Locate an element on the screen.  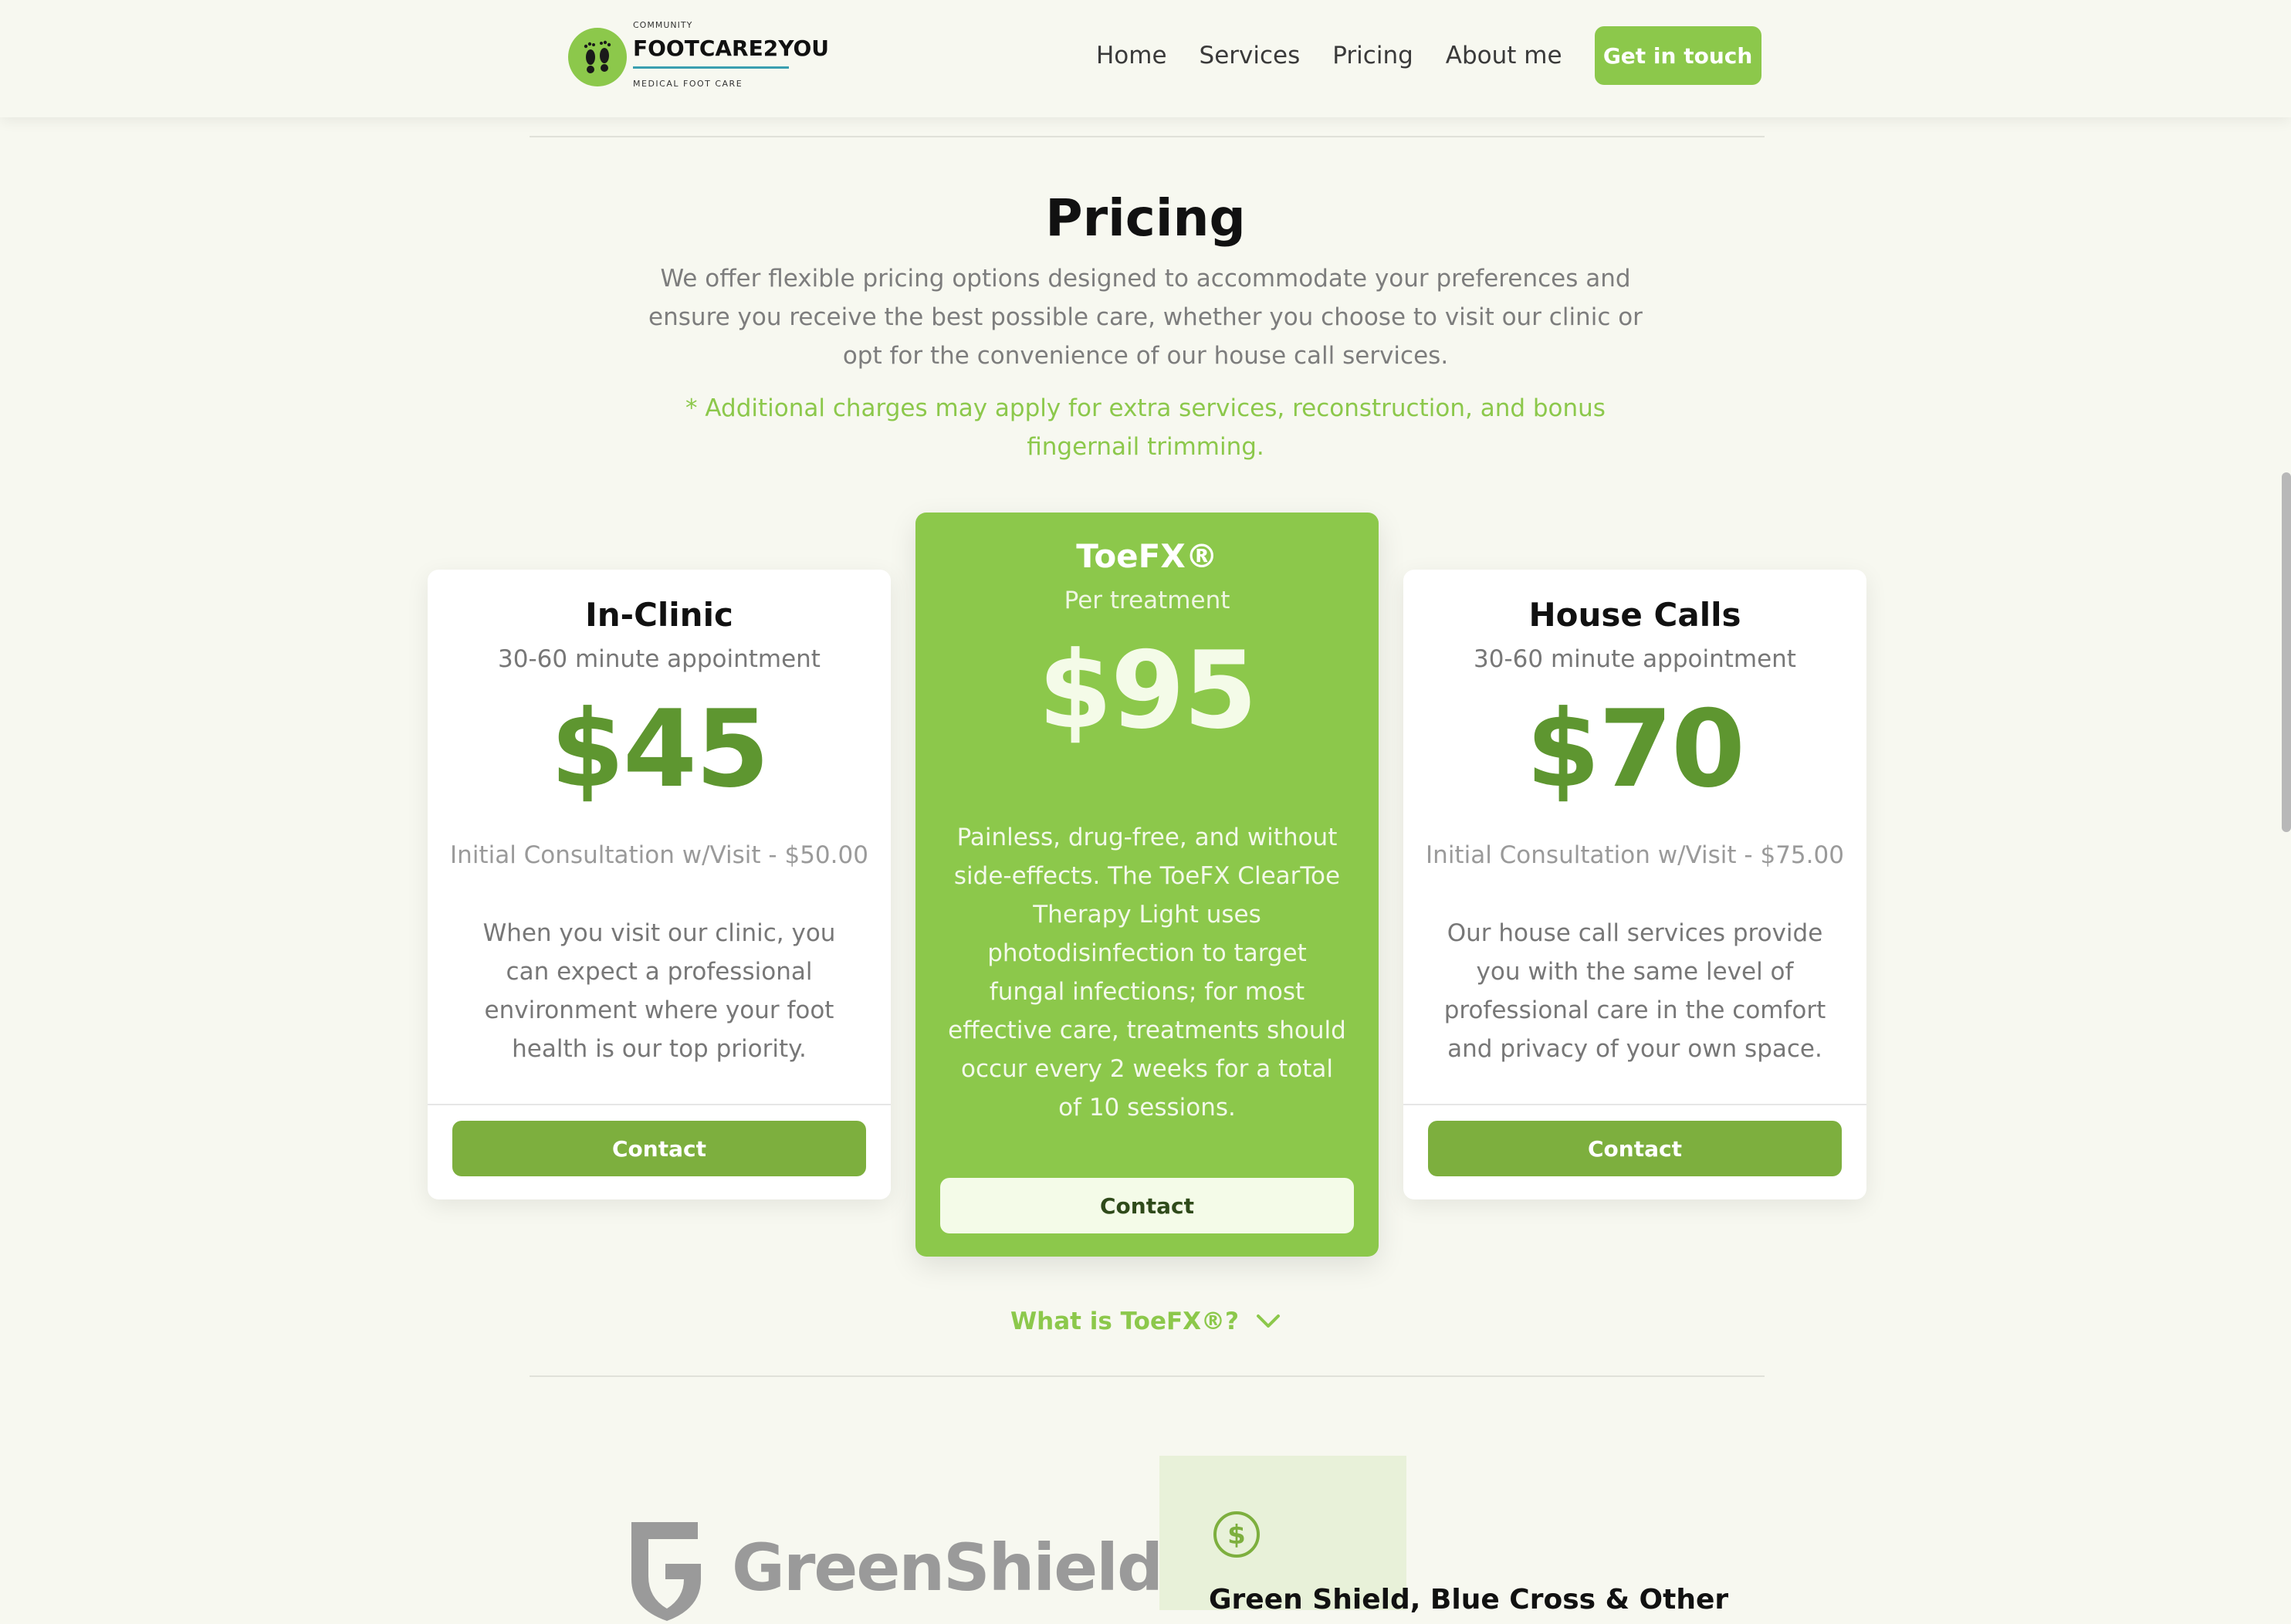
logo-name: FOOTCARE2YOU is located at coordinates (731, 49).